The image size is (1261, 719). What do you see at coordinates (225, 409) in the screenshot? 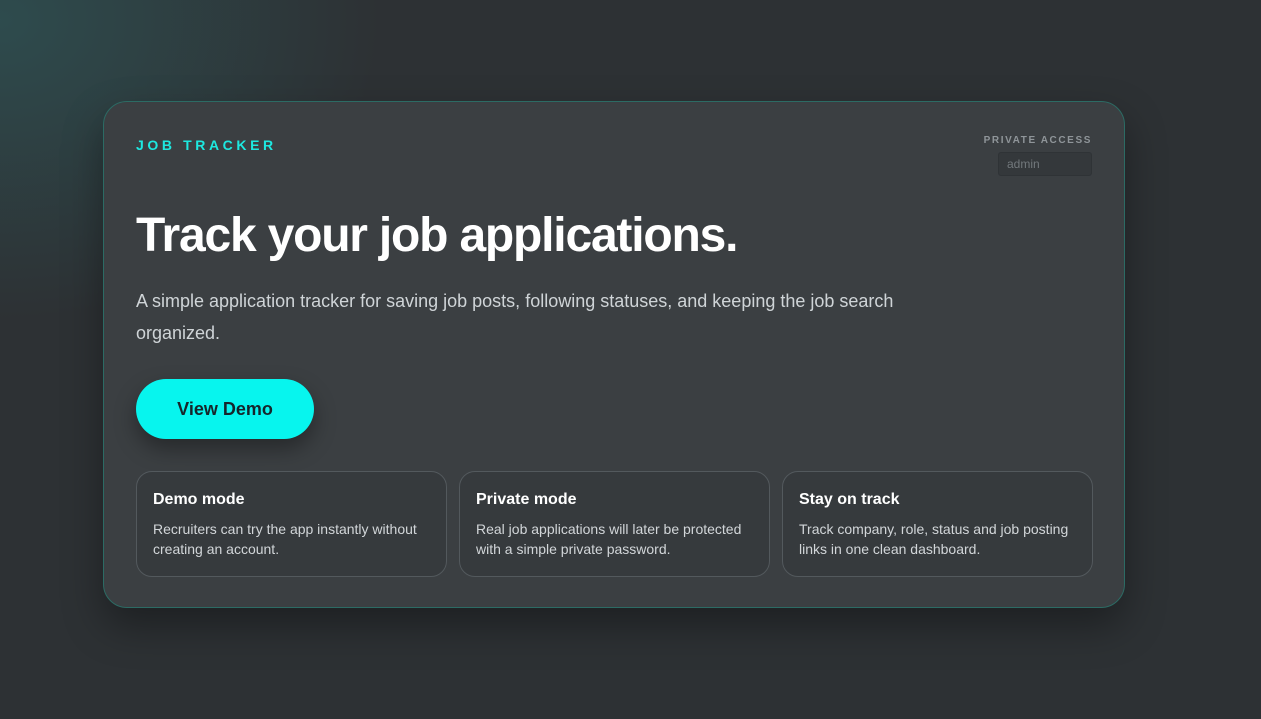
I see `view-demo-button: View Demo` at bounding box center [225, 409].